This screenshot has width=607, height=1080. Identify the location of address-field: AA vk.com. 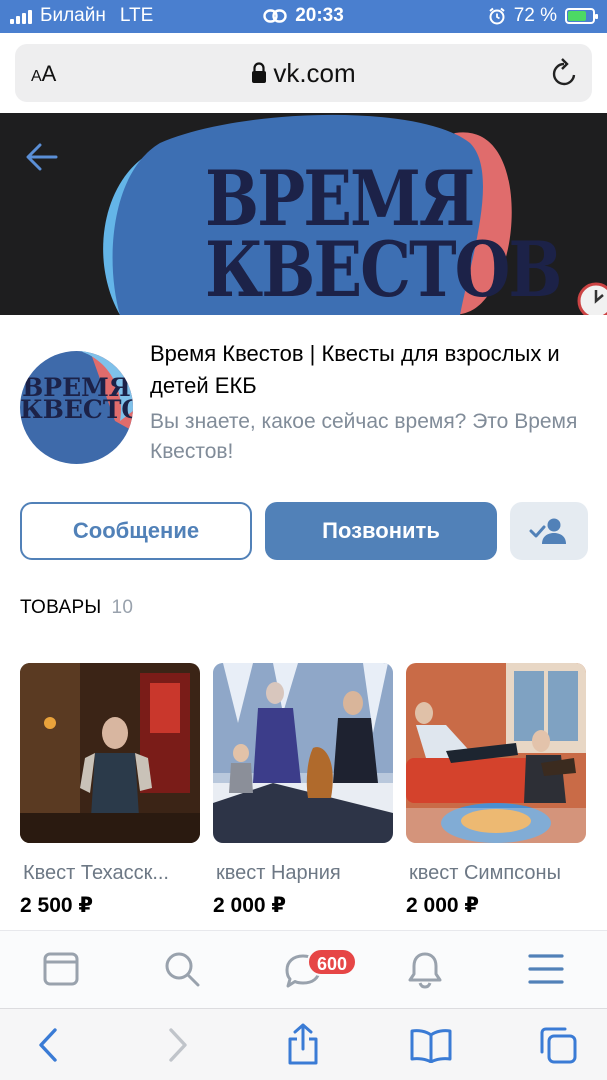
(303, 73).